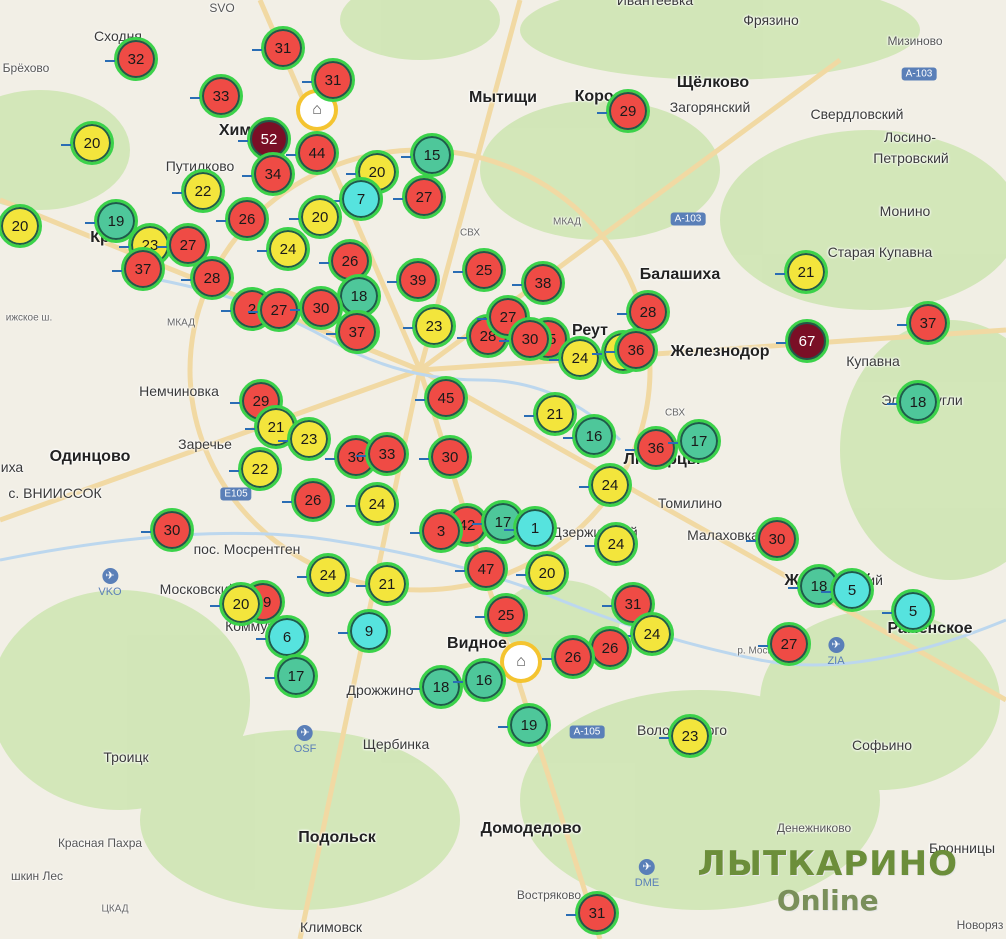 Image resolution: width=1006 pixels, height=939 pixels. Describe the element at coordinates (282, 637) in the screenshot. I see `aqi-station-marker: 6` at that location.